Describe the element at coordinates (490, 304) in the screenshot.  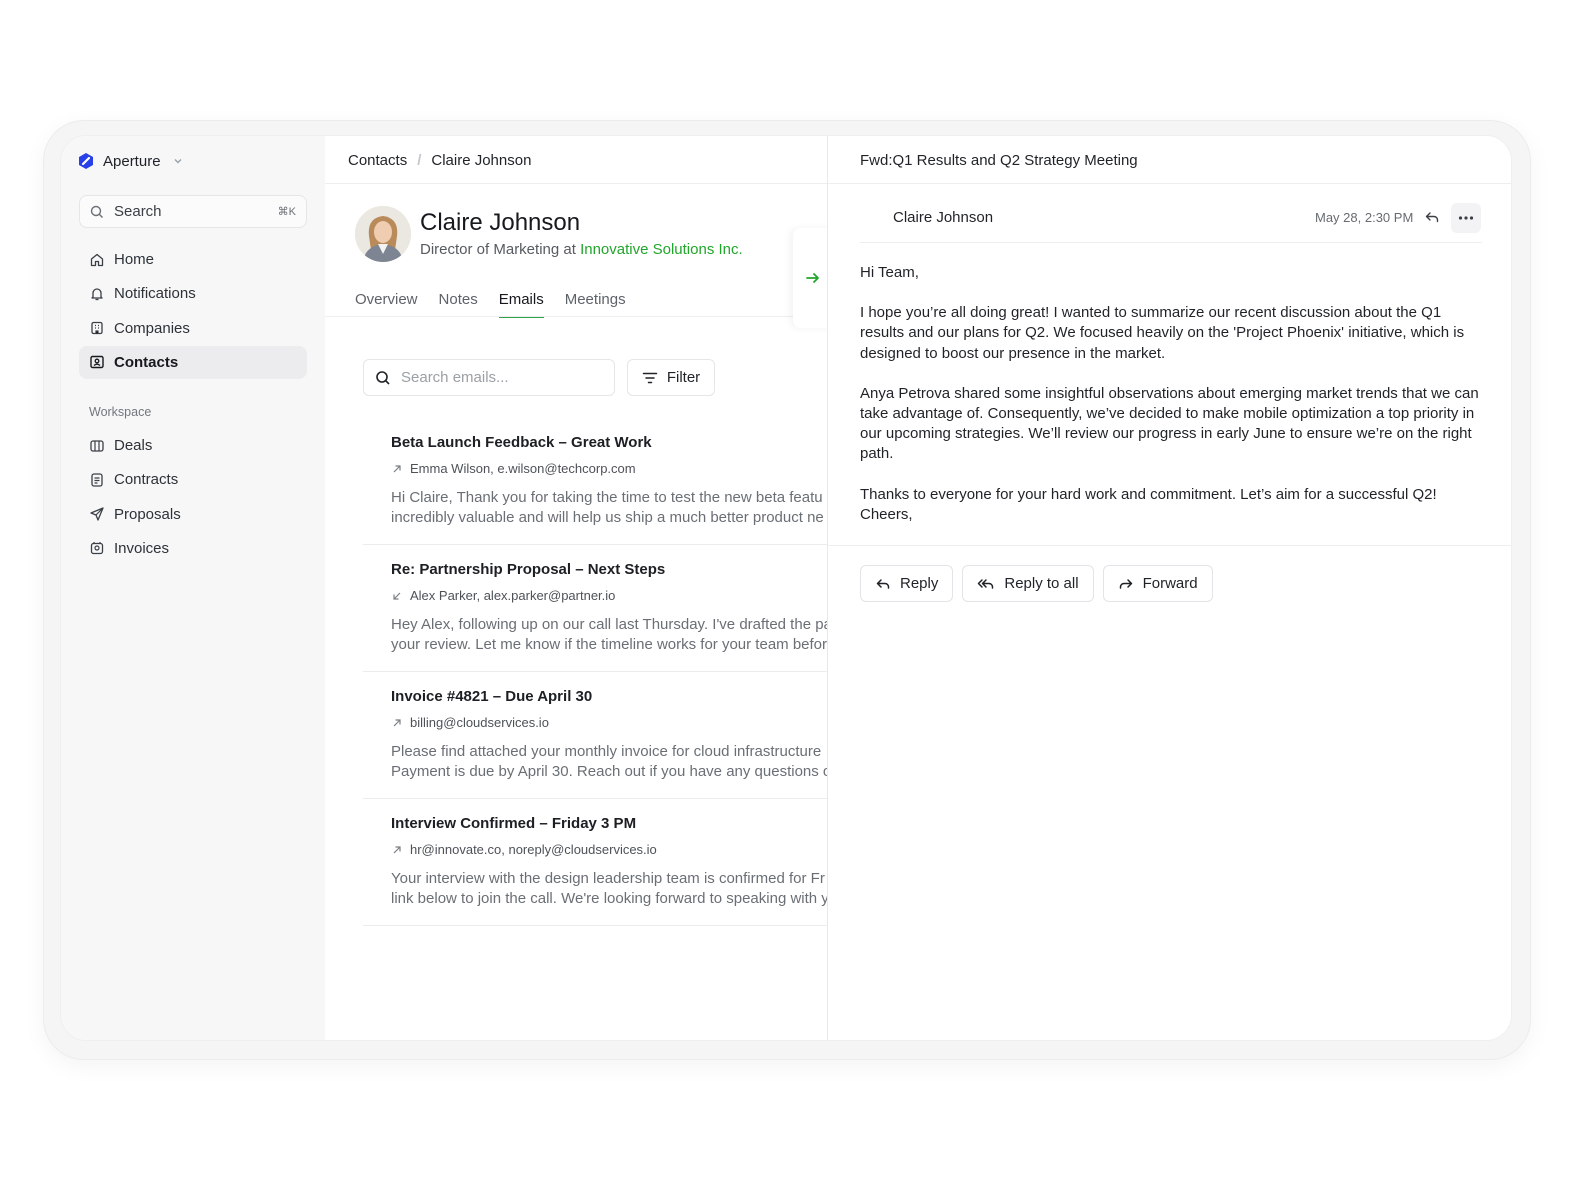
I see `contact-tabs: Overview Notes Emails Meetings` at that location.